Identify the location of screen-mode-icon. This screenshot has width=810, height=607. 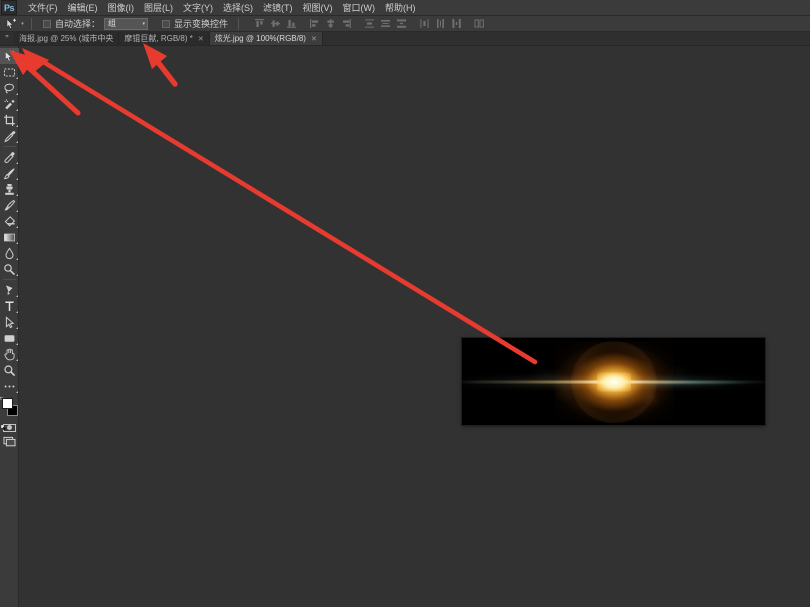
(9, 441).